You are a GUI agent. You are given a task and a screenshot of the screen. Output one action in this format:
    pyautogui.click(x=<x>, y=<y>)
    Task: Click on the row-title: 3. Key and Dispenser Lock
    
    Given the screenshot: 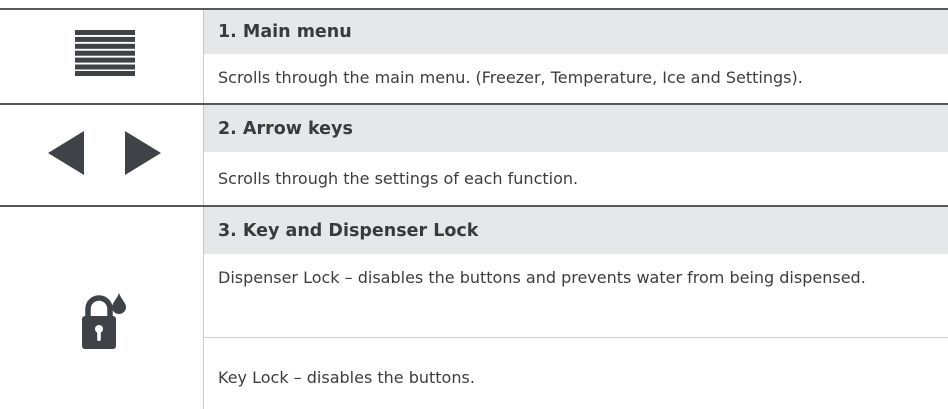 What is the action you would take?
    pyautogui.click(x=576, y=230)
    